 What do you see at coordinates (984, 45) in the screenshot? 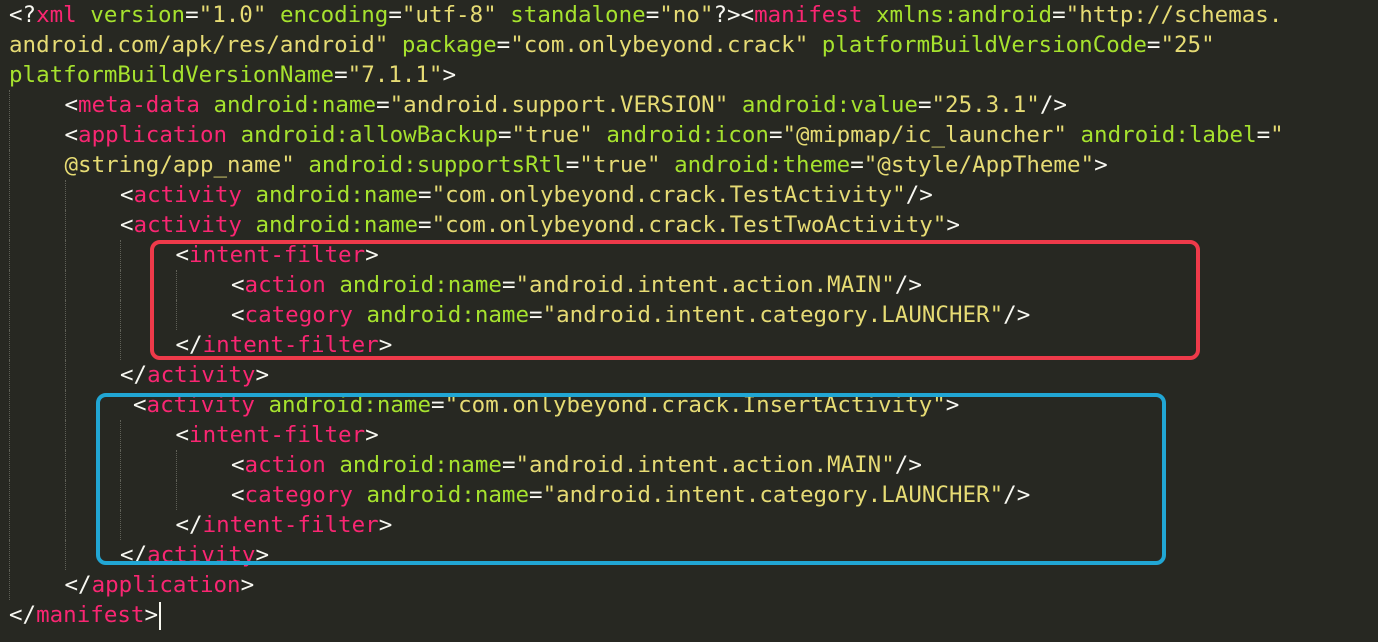
I see `token-attribute-name: platformBuildVersionCode` at bounding box center [984, 45].